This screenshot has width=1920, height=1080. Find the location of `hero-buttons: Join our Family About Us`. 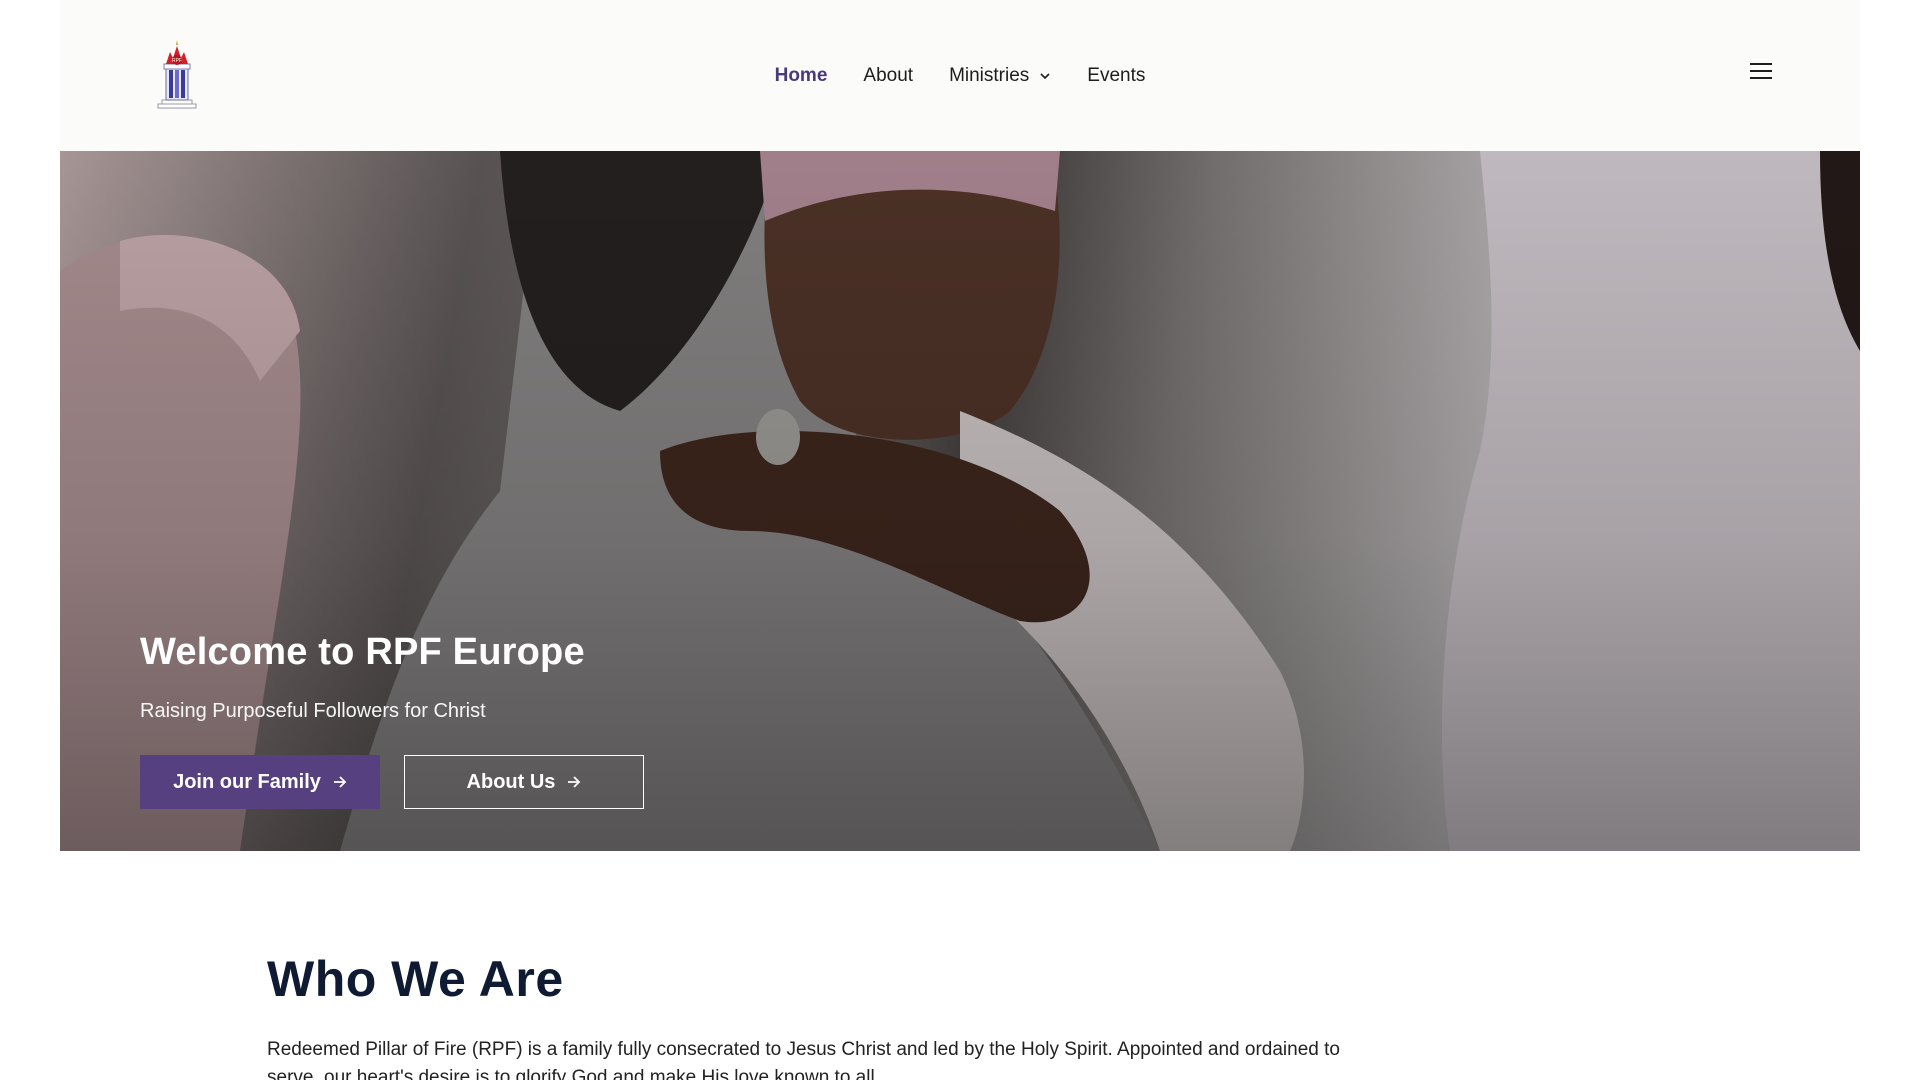

hero-buttons: Join our Family About Us is located at coordinates (392, 782).